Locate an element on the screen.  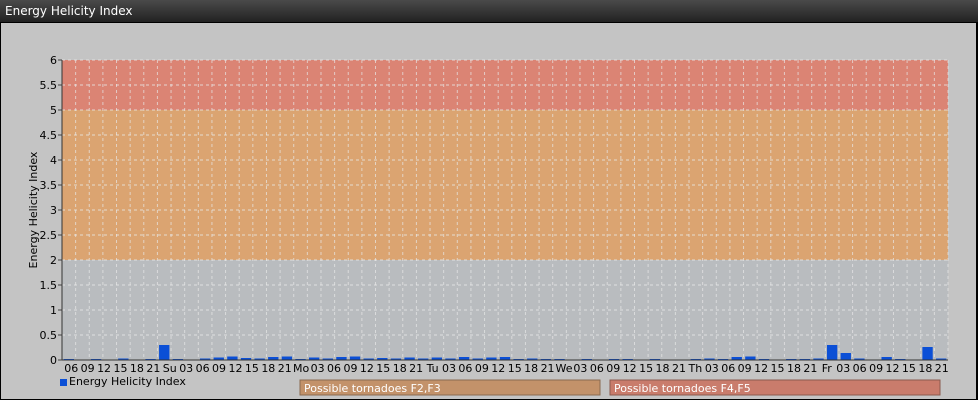
x-tick-label: Fr is located at coordinates (827, 368).